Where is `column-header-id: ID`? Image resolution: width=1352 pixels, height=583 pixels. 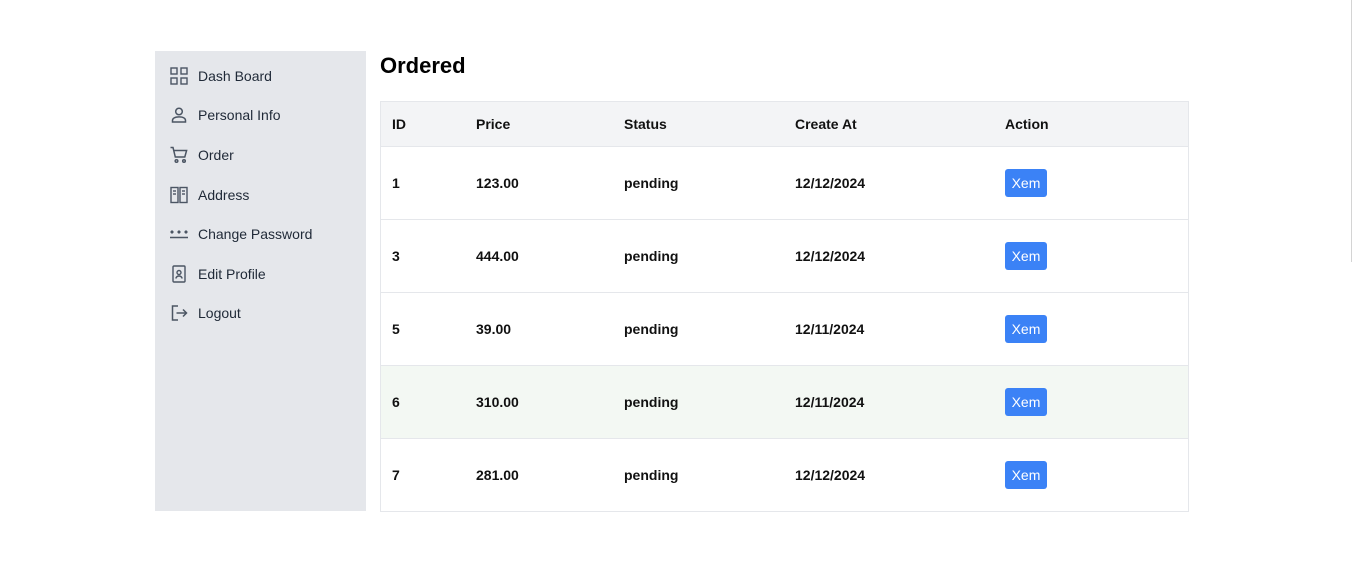 column-header-id: ID is located at coordinates (423, 124).